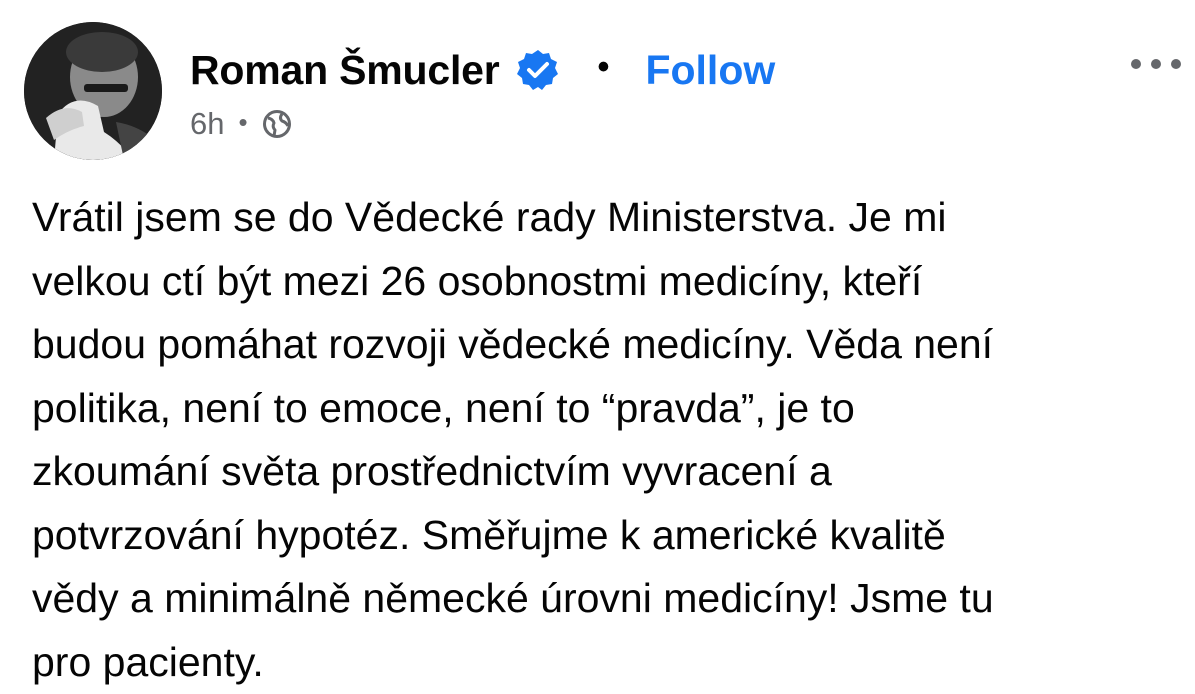 Image resolution: width=1195 pixels, height=694 pixels. I want to click on post-header: Roman Šmucler • Follow, so click(482, 70).